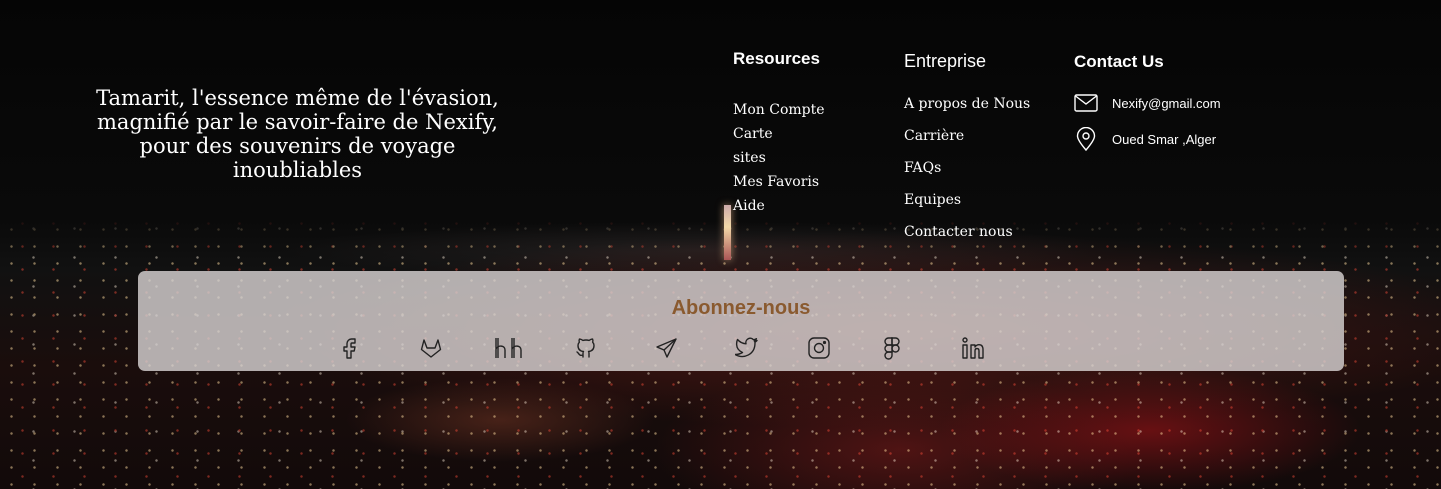  What do you see at coordinates (727, 232) in the screenshot?
I see `minaret-tower` at bounding box center [727, 232].